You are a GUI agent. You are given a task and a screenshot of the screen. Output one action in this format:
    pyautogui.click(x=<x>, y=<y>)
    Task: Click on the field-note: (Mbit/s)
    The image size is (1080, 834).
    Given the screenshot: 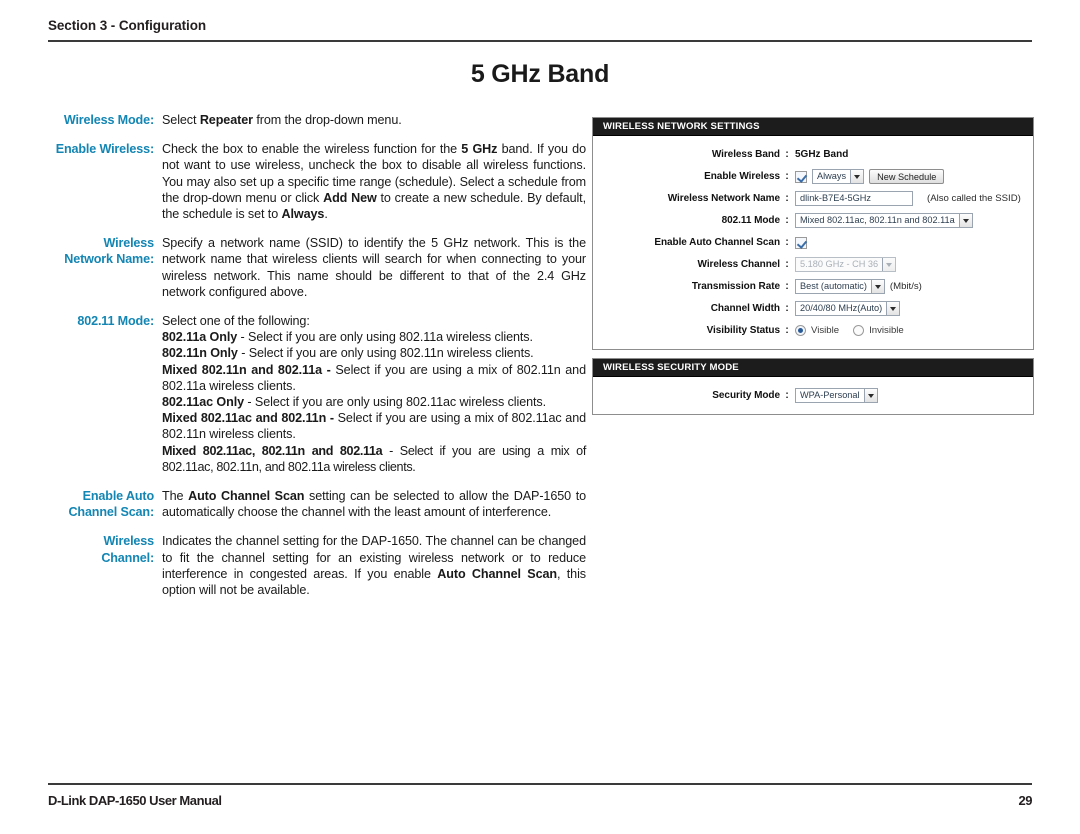 What is the action you would take?
    pyautogui.click(x=905, y=286)
    